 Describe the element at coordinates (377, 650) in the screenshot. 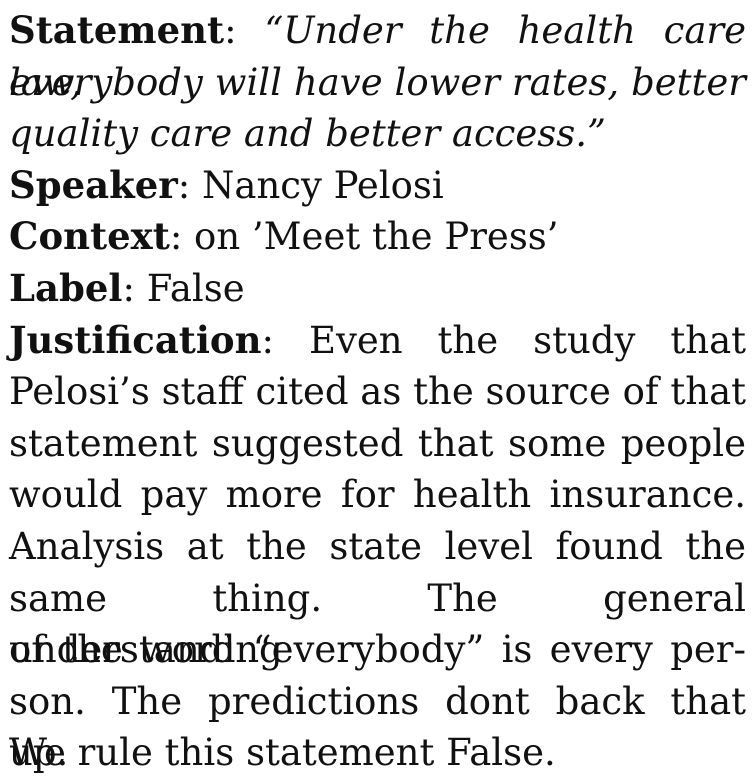

I see `justification-line-7: of the word “everybody” is every per-` at that location.